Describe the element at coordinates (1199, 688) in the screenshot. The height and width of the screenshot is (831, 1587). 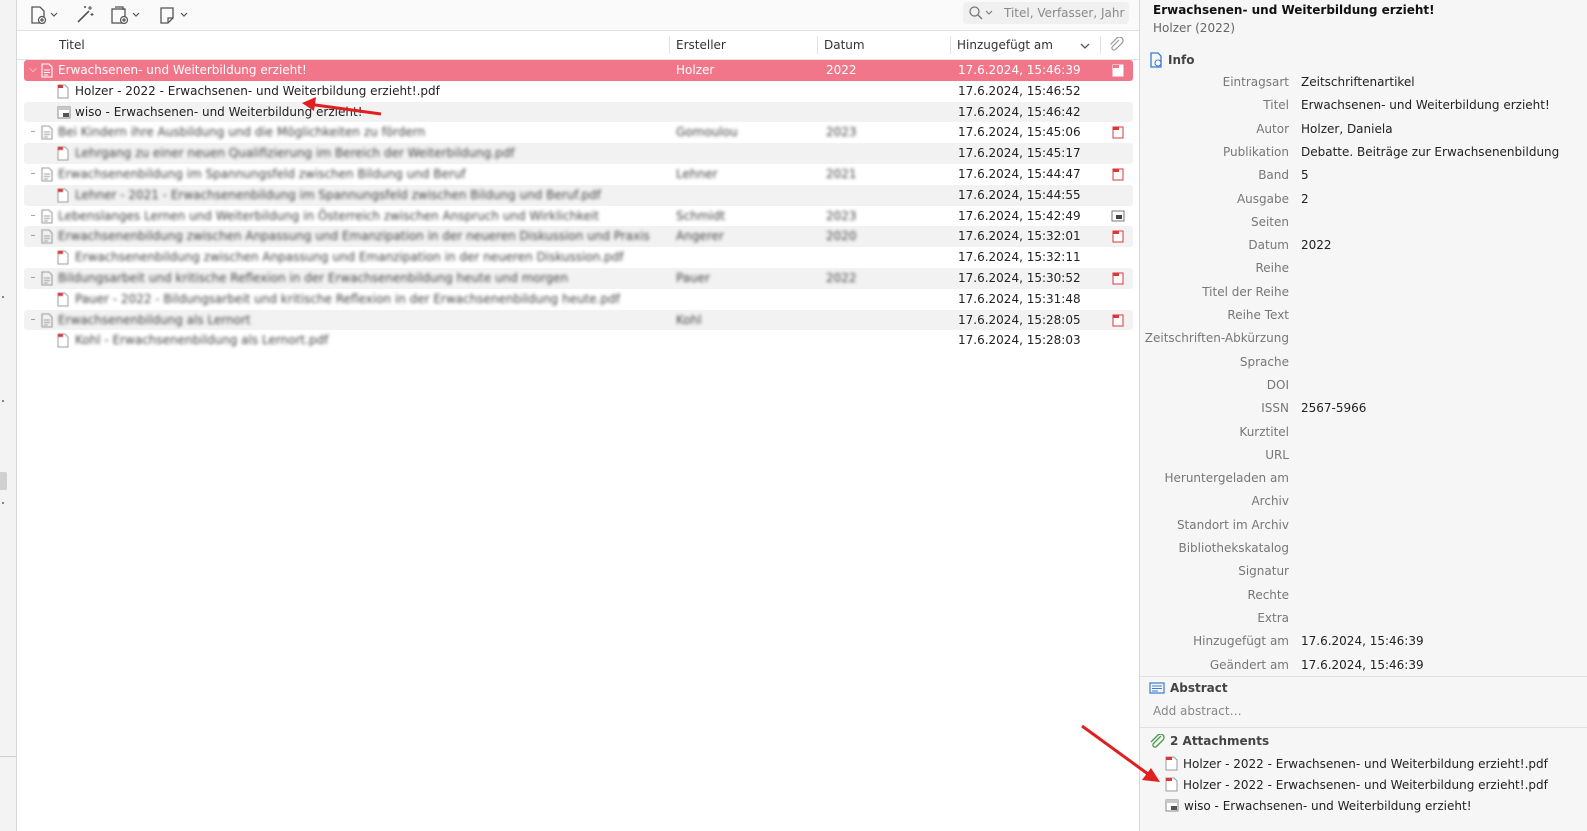
I see `abstract-heading: Abstract` at that location.